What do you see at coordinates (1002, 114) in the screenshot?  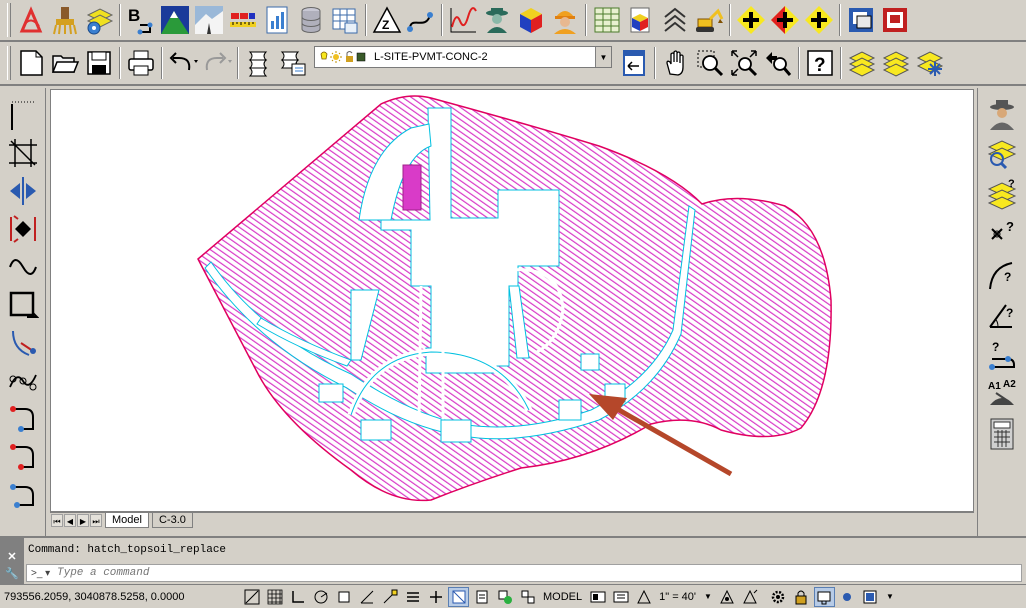 I see `spy-agent-icon` at bounding box center [1002, 114].